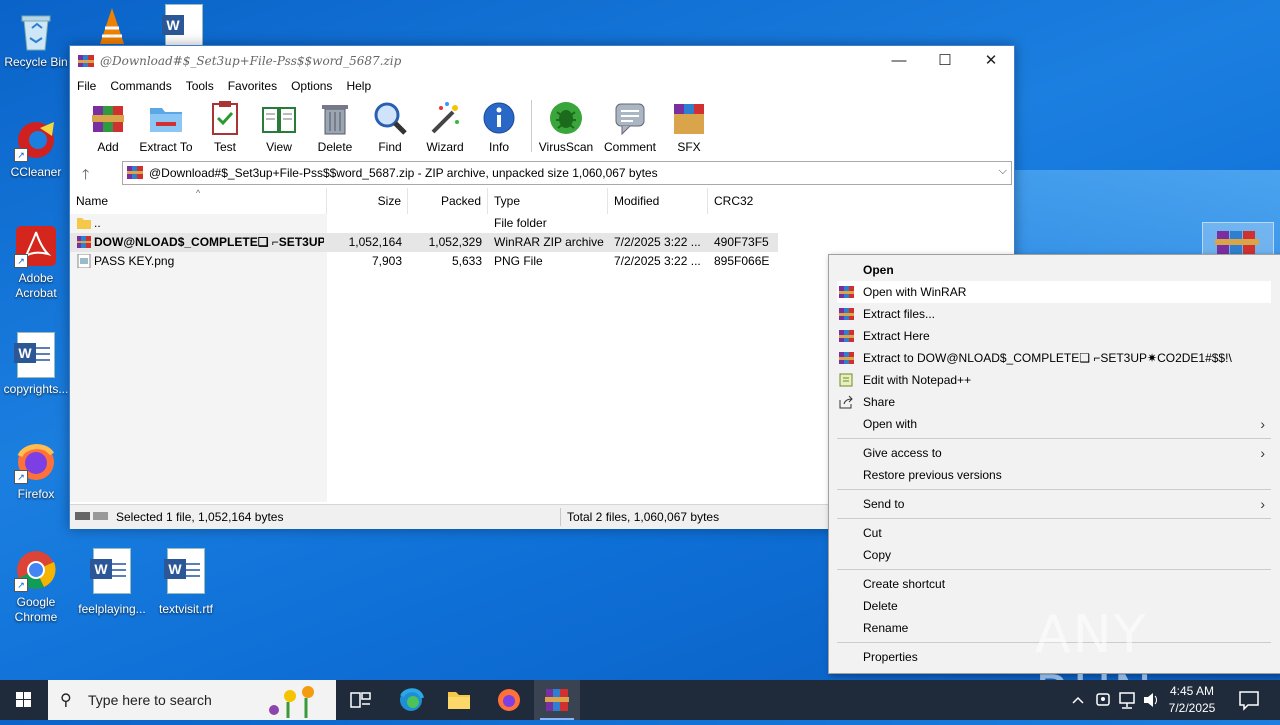 This screenshot has height=725, width=1280. What do you see at coordinates (424, 223) in the screenshot?
I see `table-row: .. File folder` at bounding box center [424, 223].